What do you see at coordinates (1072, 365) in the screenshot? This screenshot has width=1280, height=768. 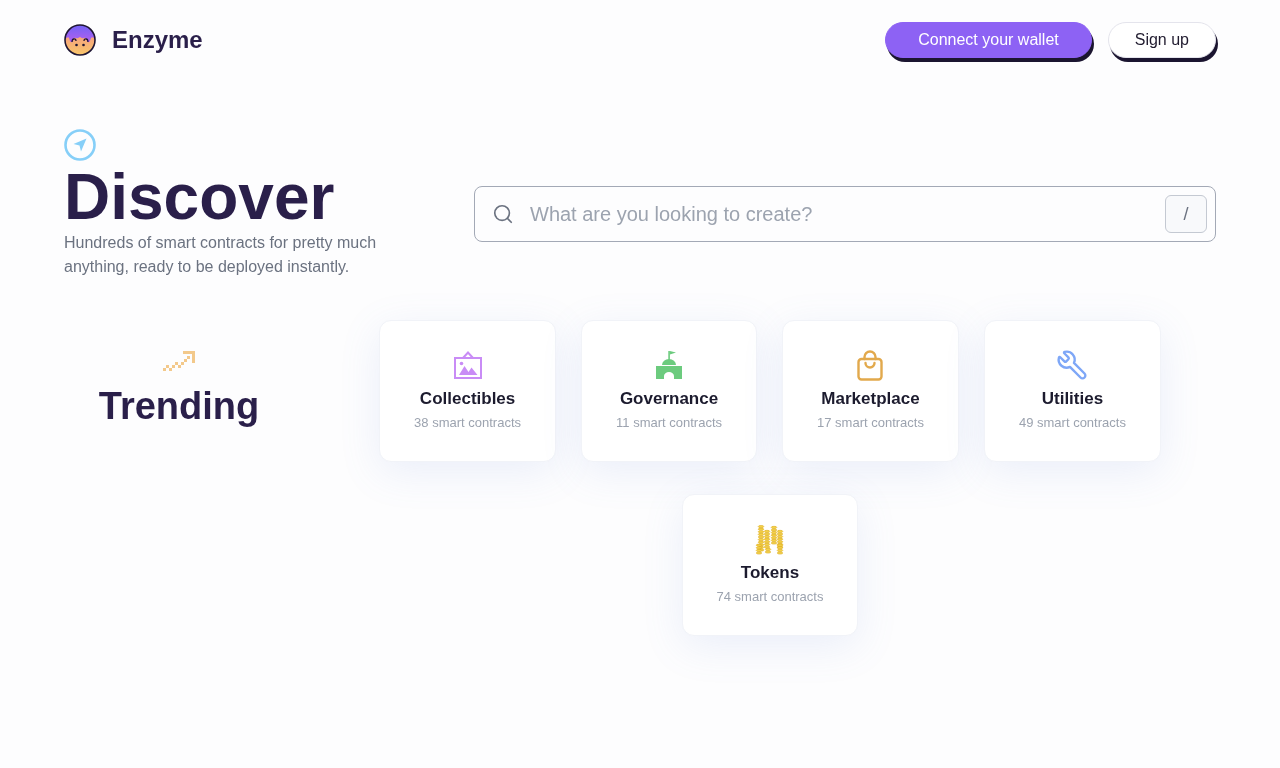 I see `wrench-icon` at bounding box center [1072, 365].